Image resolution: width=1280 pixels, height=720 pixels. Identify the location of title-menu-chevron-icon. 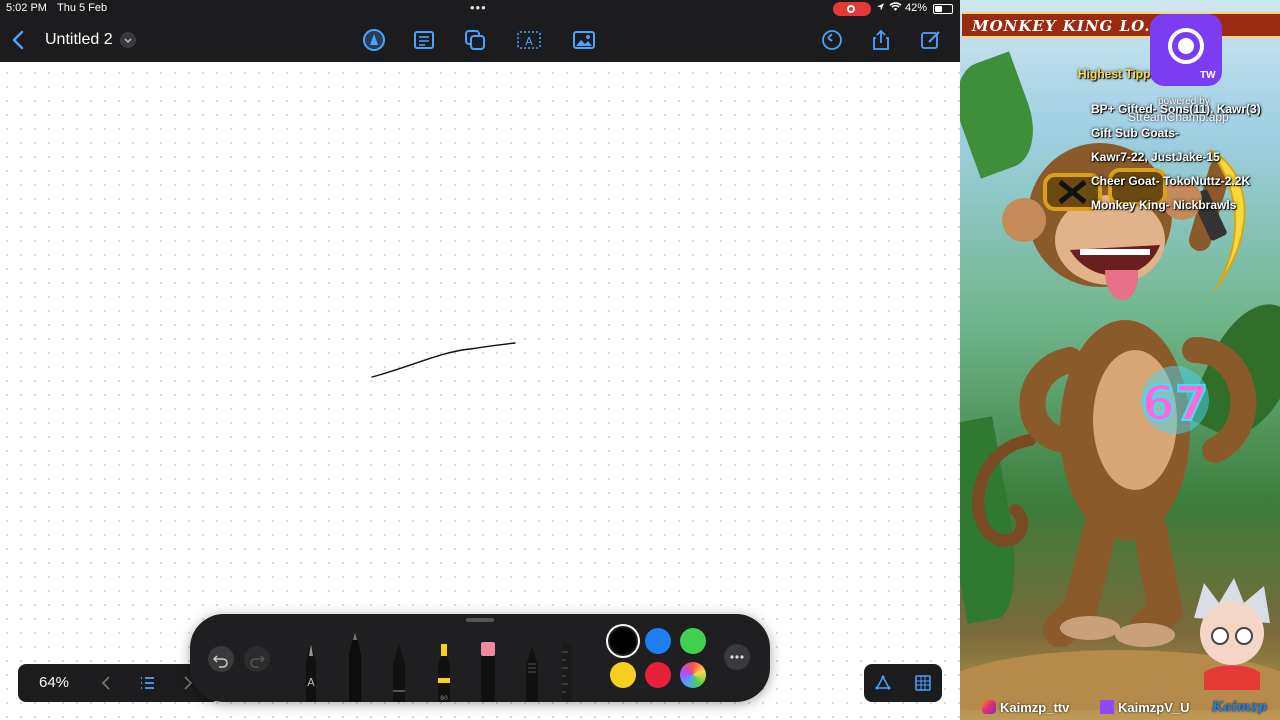
(128, 40).